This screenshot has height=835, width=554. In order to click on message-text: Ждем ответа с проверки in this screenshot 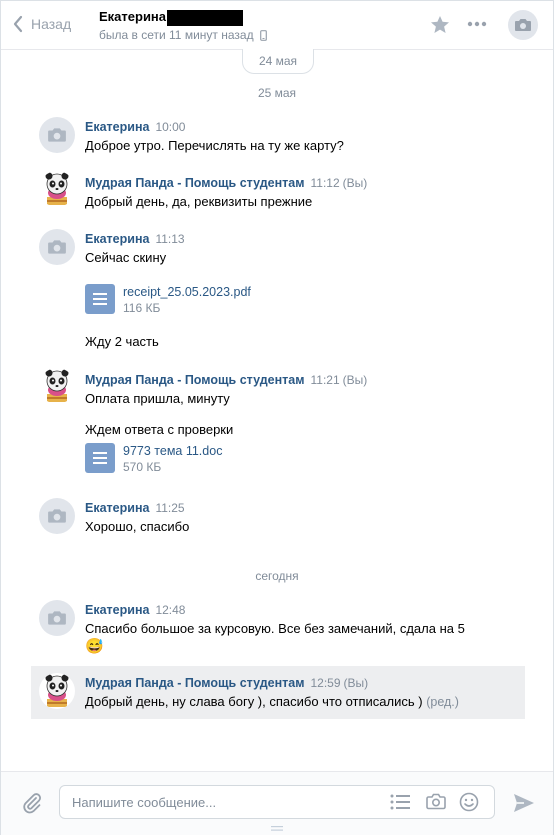, I will do `click(159, 429)`.